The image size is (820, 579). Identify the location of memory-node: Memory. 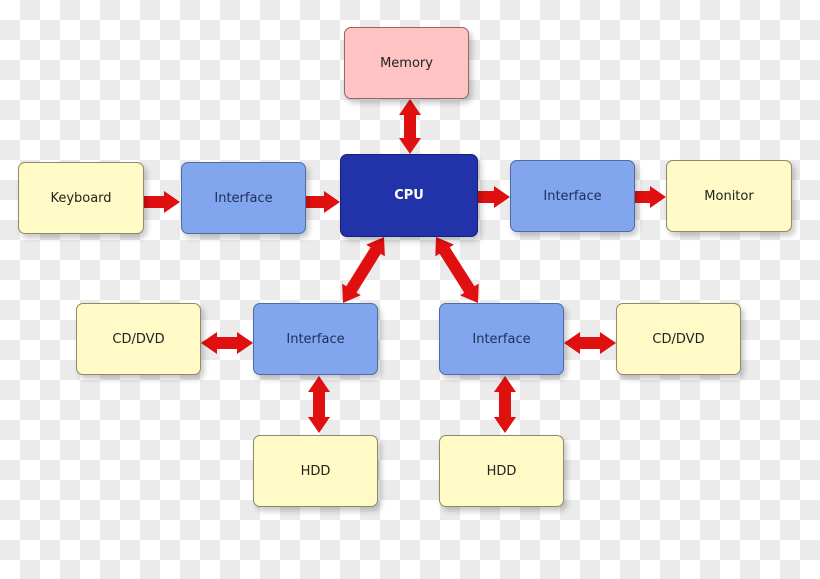
(406, 63).